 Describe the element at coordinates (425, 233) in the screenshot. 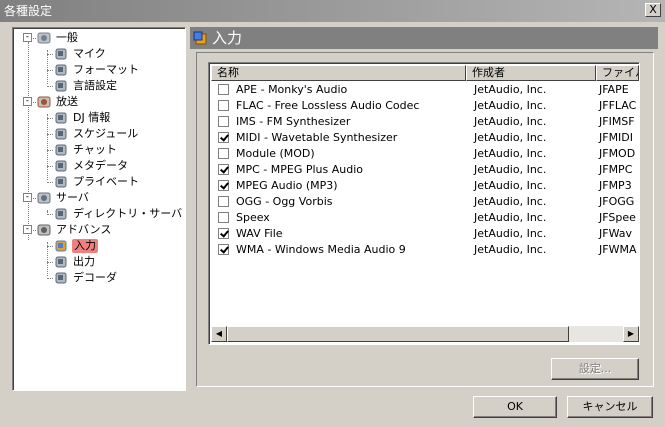

I see `list-item: WAV File JetAudio, Inc. JFWav` at that location.